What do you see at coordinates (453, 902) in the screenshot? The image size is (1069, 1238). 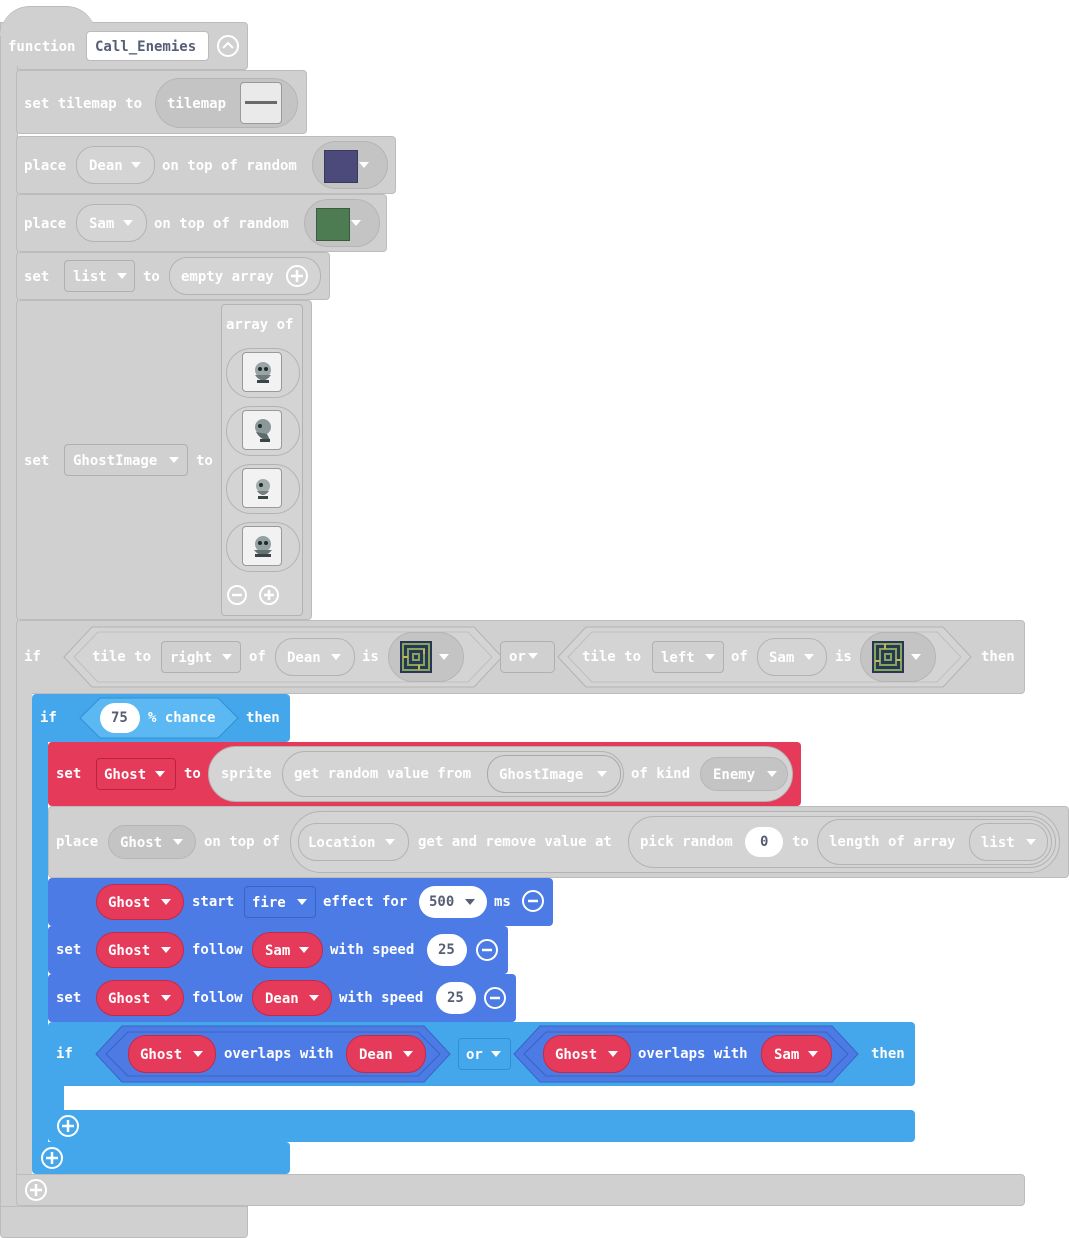 I see `duration-input: 500` at bounding box center [453, 902].